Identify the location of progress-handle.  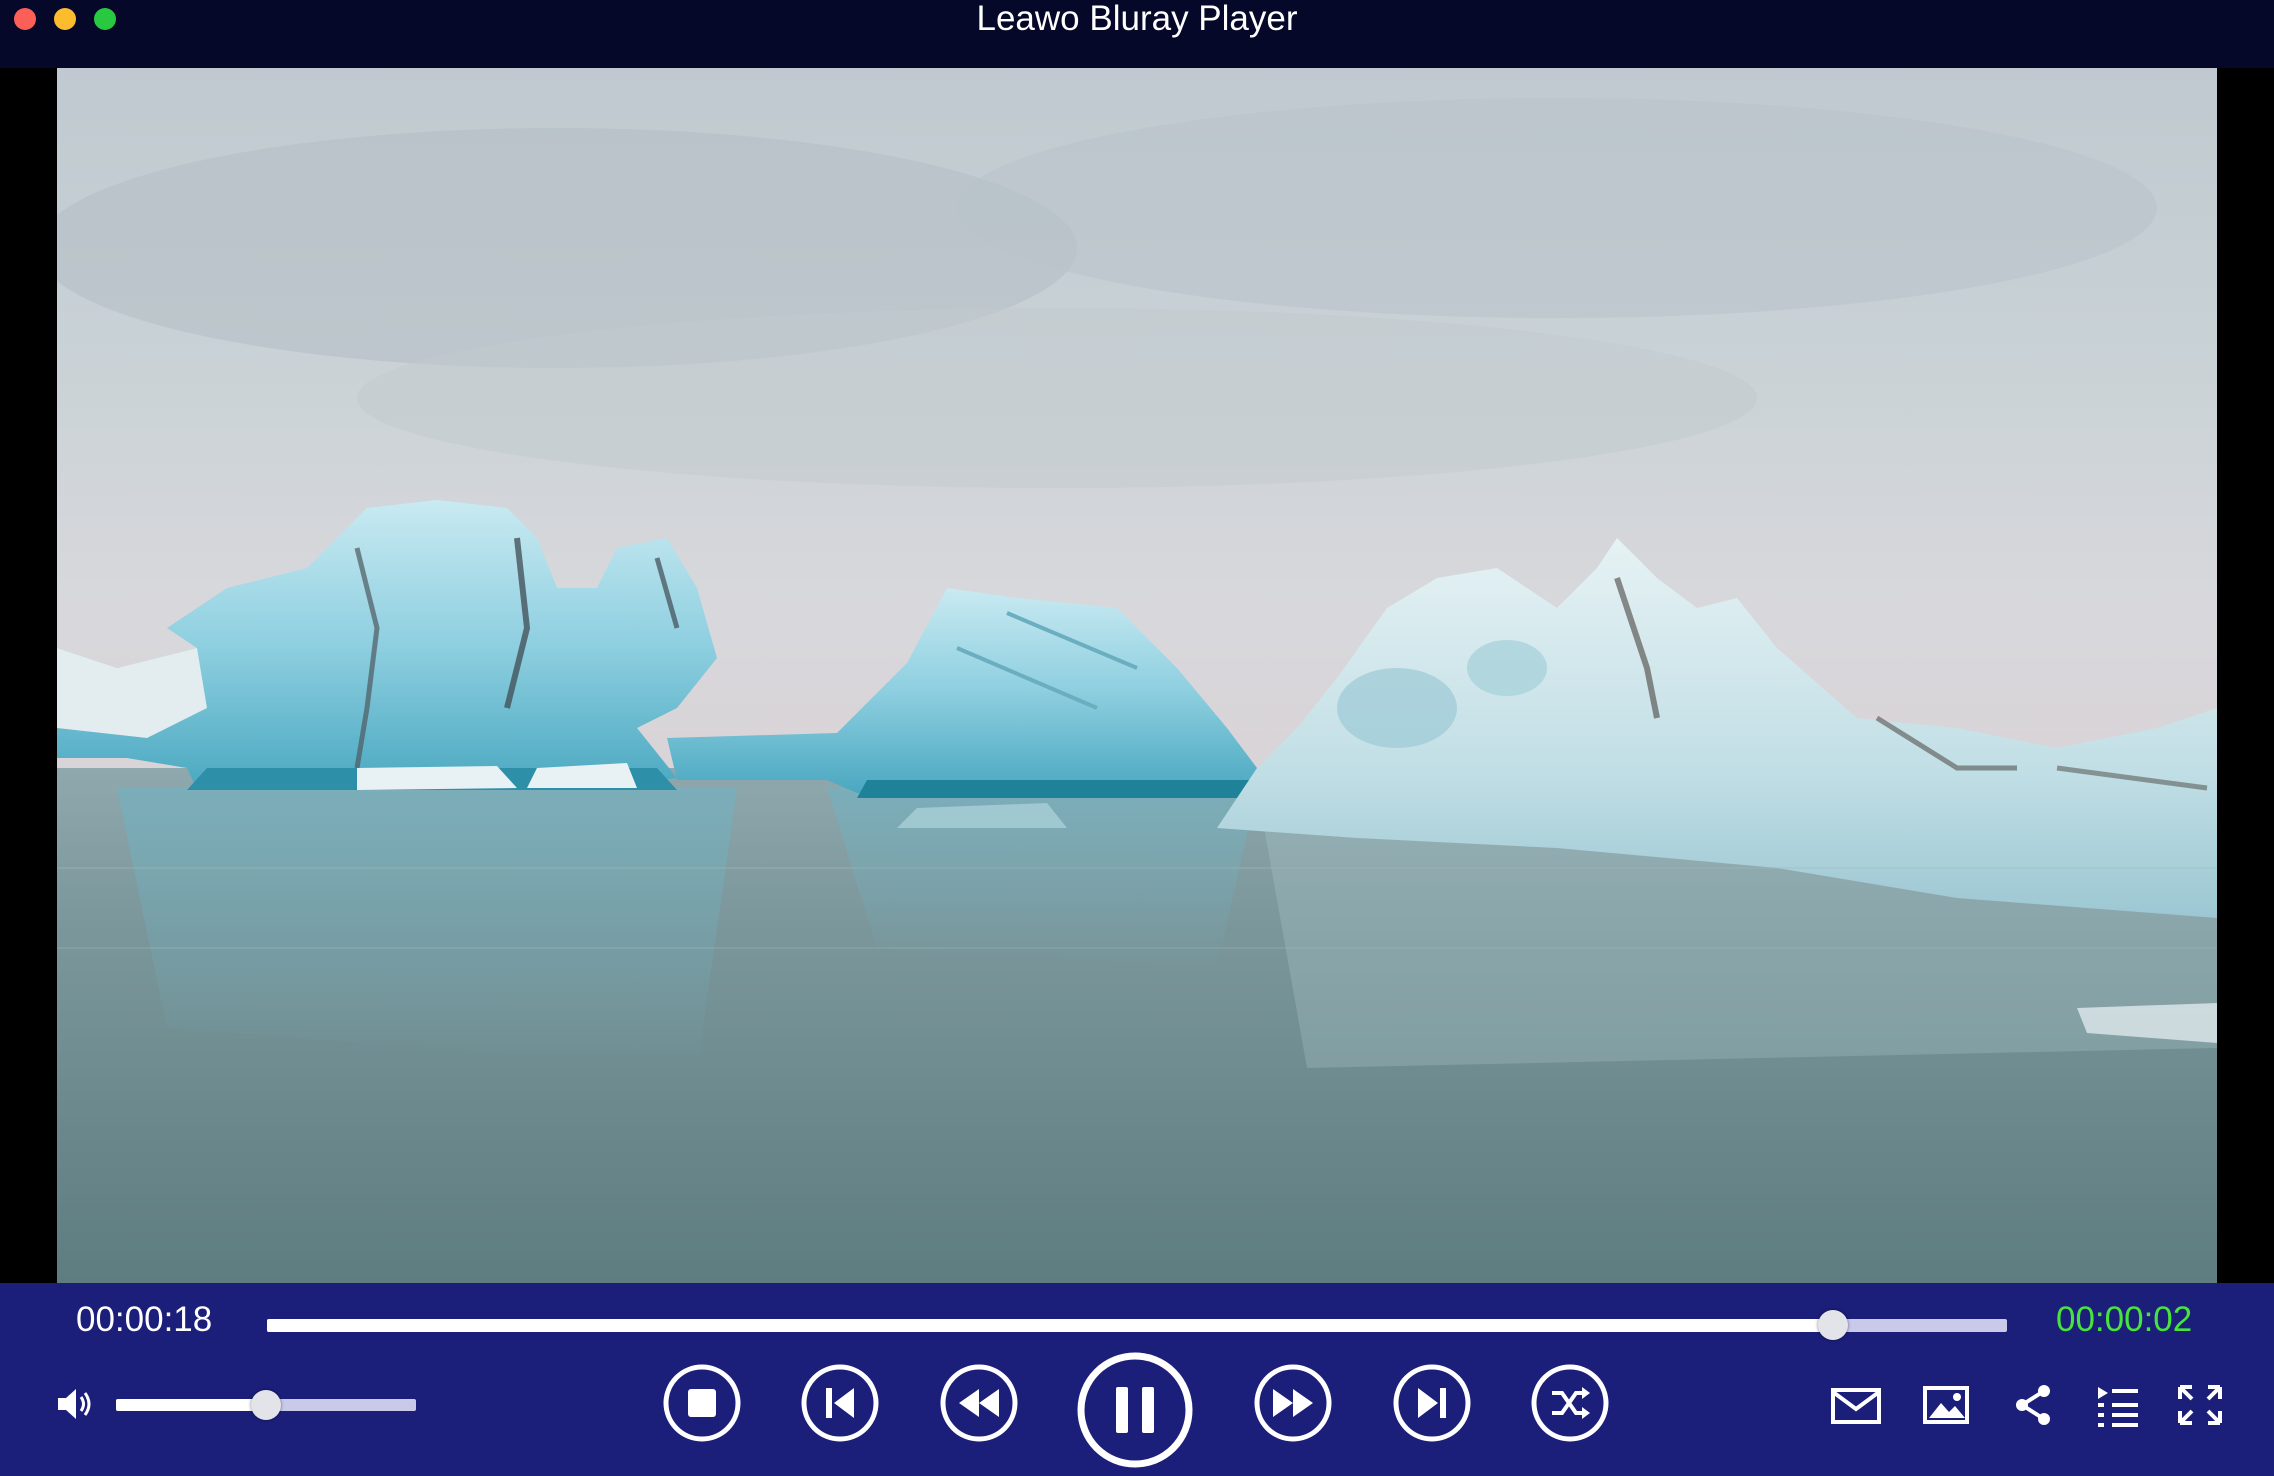
(1833, 1325).